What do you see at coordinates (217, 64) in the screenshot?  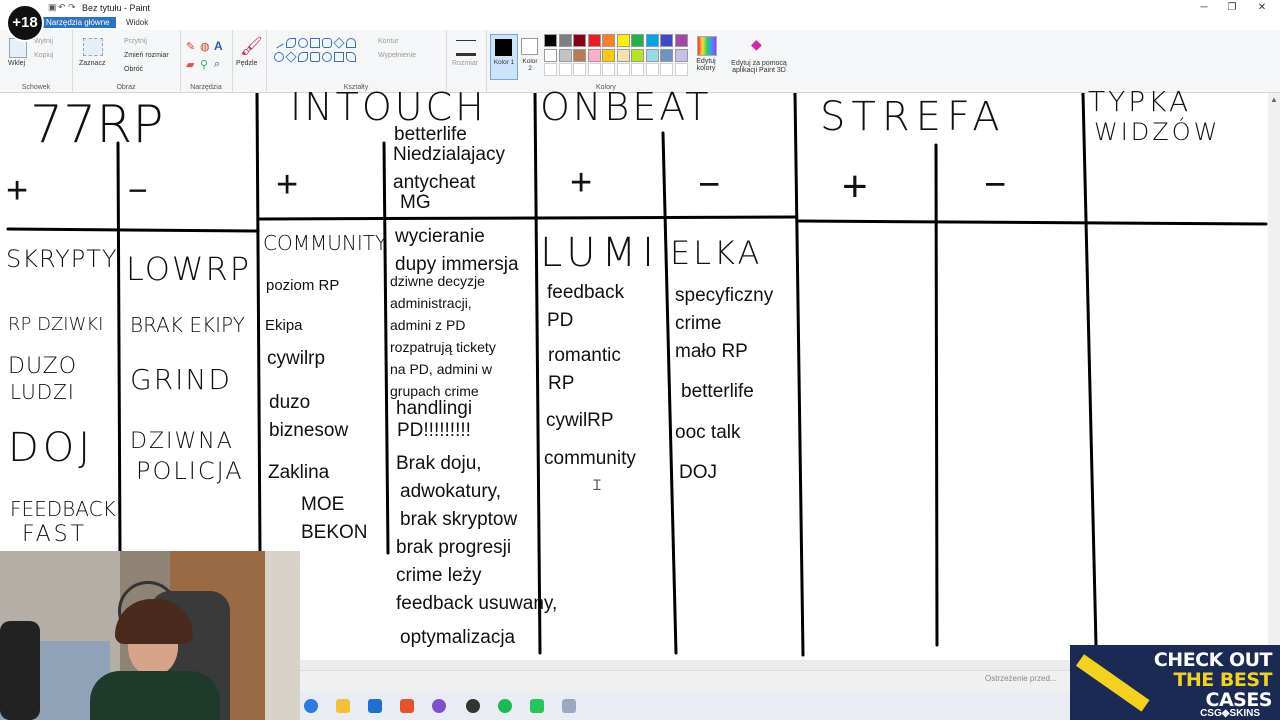 I see `magnifier-icon: ⌕` at bounding box center [217, 64].